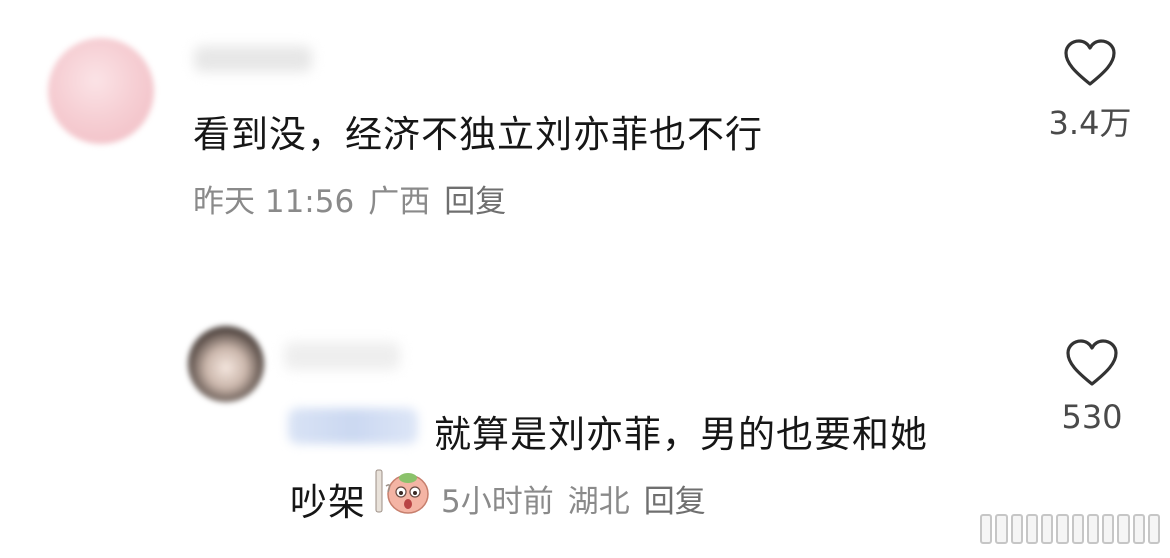 The image size is (1170, 558). I want to click on comment-location: 湖北, so click(598, 502).